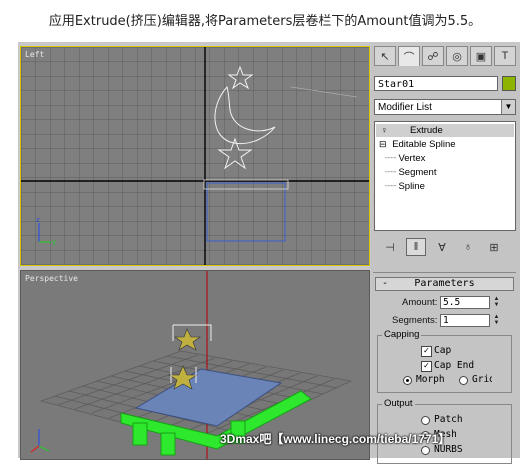 Image resolution: width=530 pixels, height=464 pixels. Describe the element at coordinates (420, 302) in the screenshot. I see `amount-label: Amount:` at that location.